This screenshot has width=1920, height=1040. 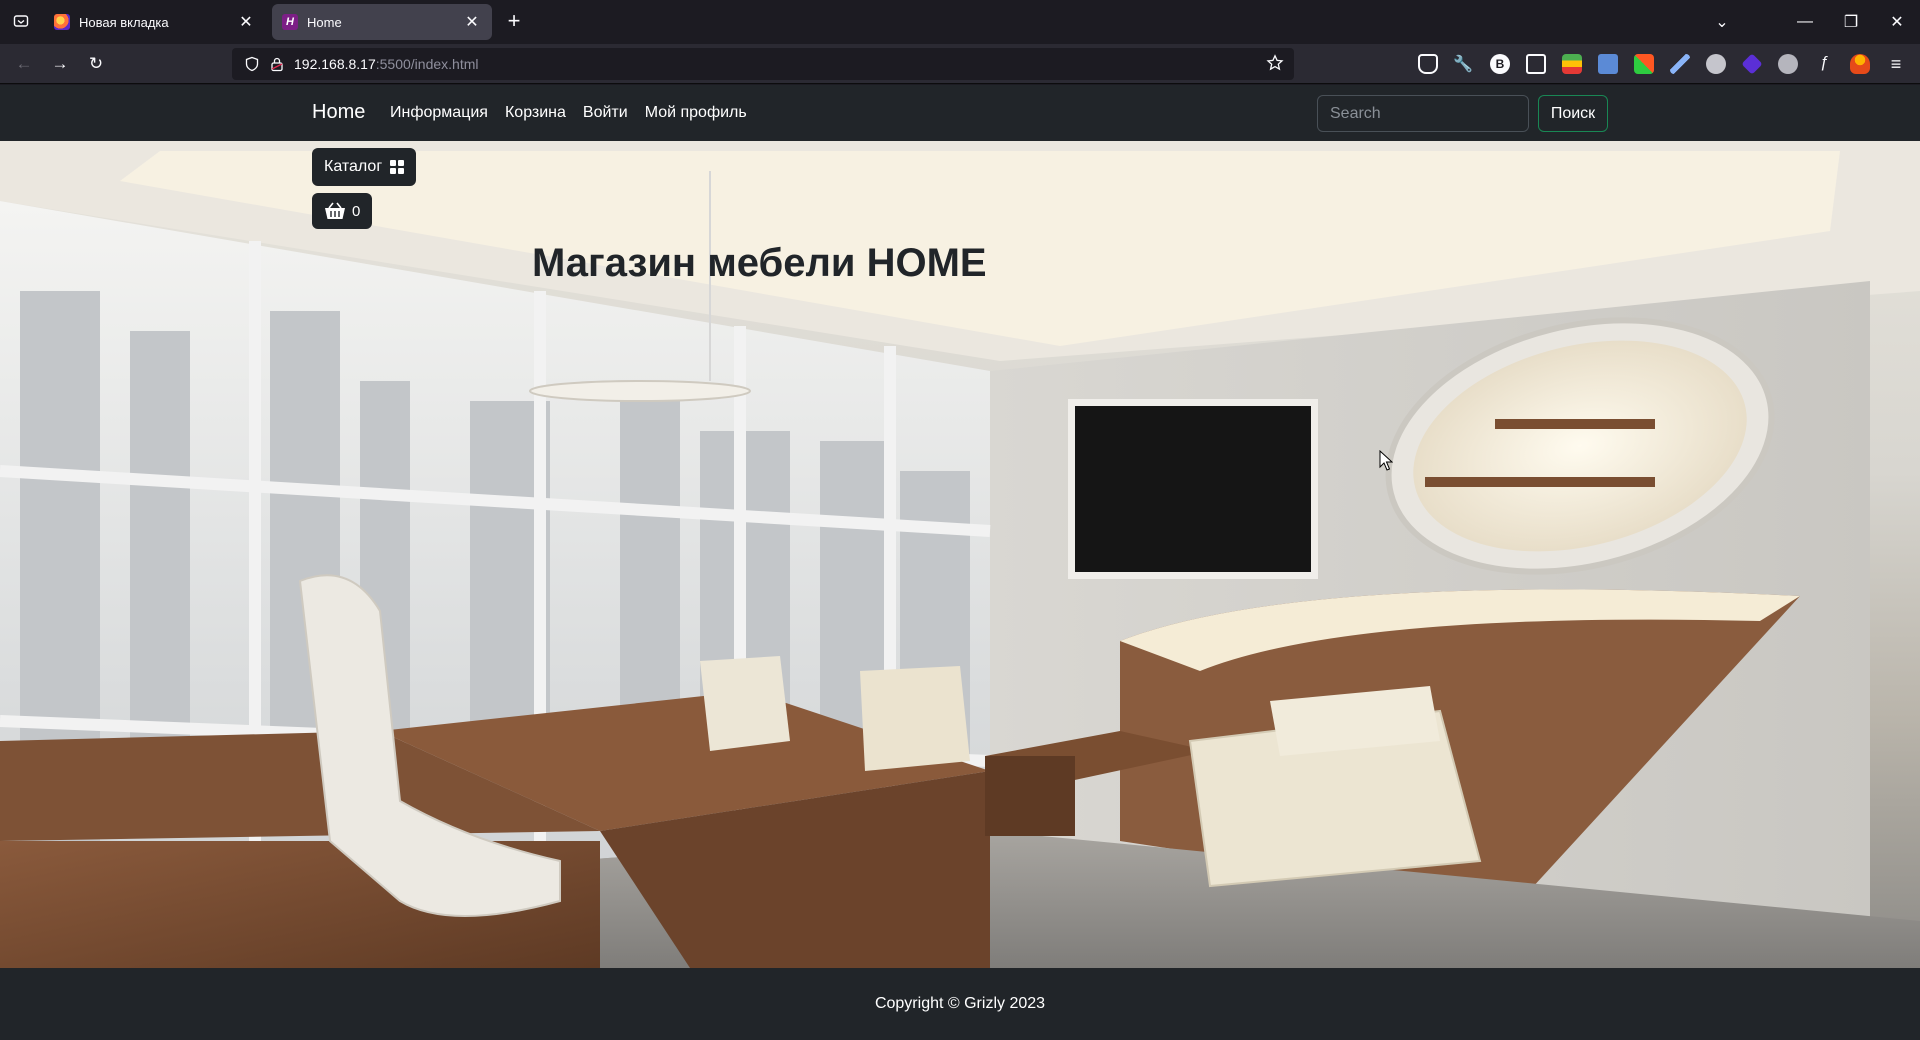 What do you see at coordinates (277, 64) in the screenshot?
I see `lock-icon` at bounding box center [277, 64].